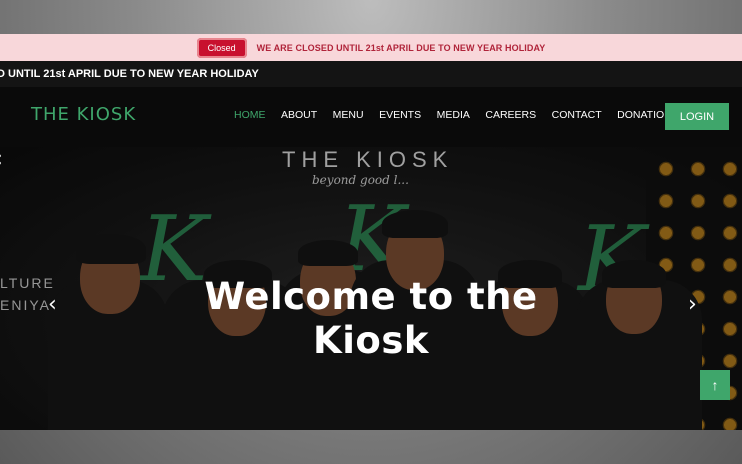 The width and height of the screenshot is (742, 464). Describe the element at coordinates (83, 114) in the screenshot. I see `brand-logo: THE KIOSK` at that location.